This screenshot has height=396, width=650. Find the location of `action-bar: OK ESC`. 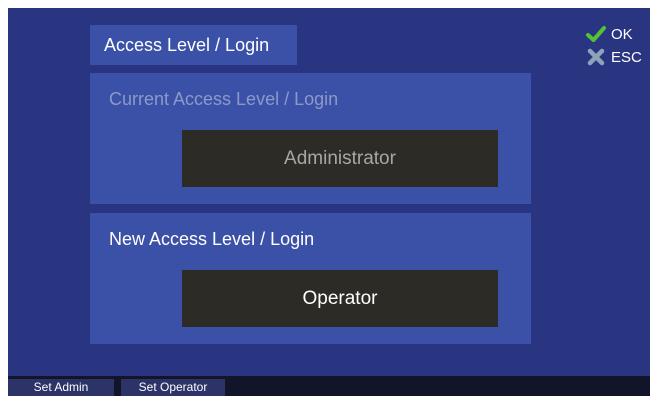

action-bar: OK ESC is located at coordinates (618, 47).